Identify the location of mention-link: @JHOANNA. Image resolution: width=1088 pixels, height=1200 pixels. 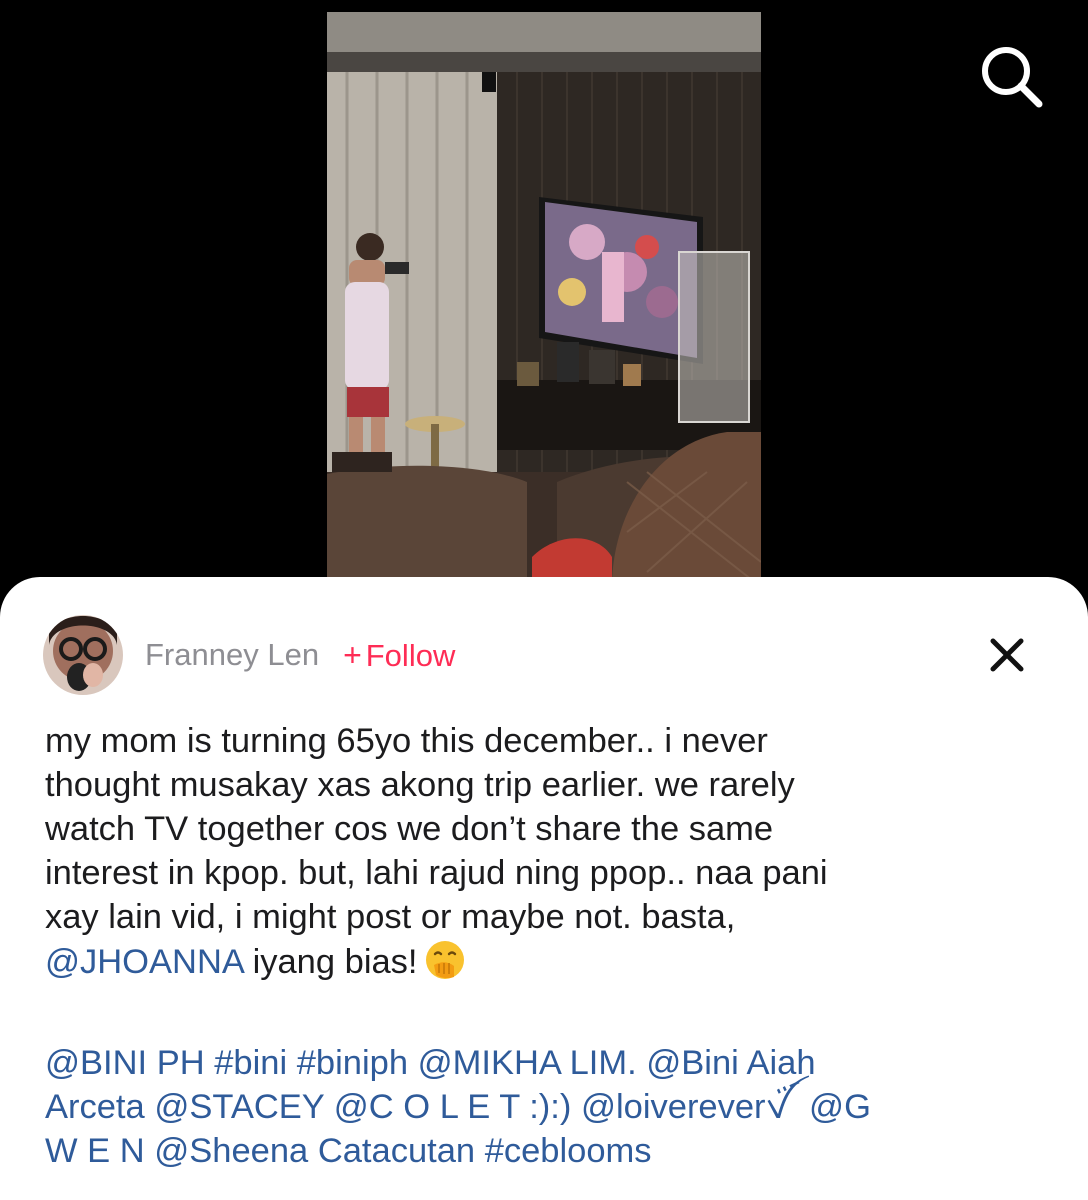
(144, 962).